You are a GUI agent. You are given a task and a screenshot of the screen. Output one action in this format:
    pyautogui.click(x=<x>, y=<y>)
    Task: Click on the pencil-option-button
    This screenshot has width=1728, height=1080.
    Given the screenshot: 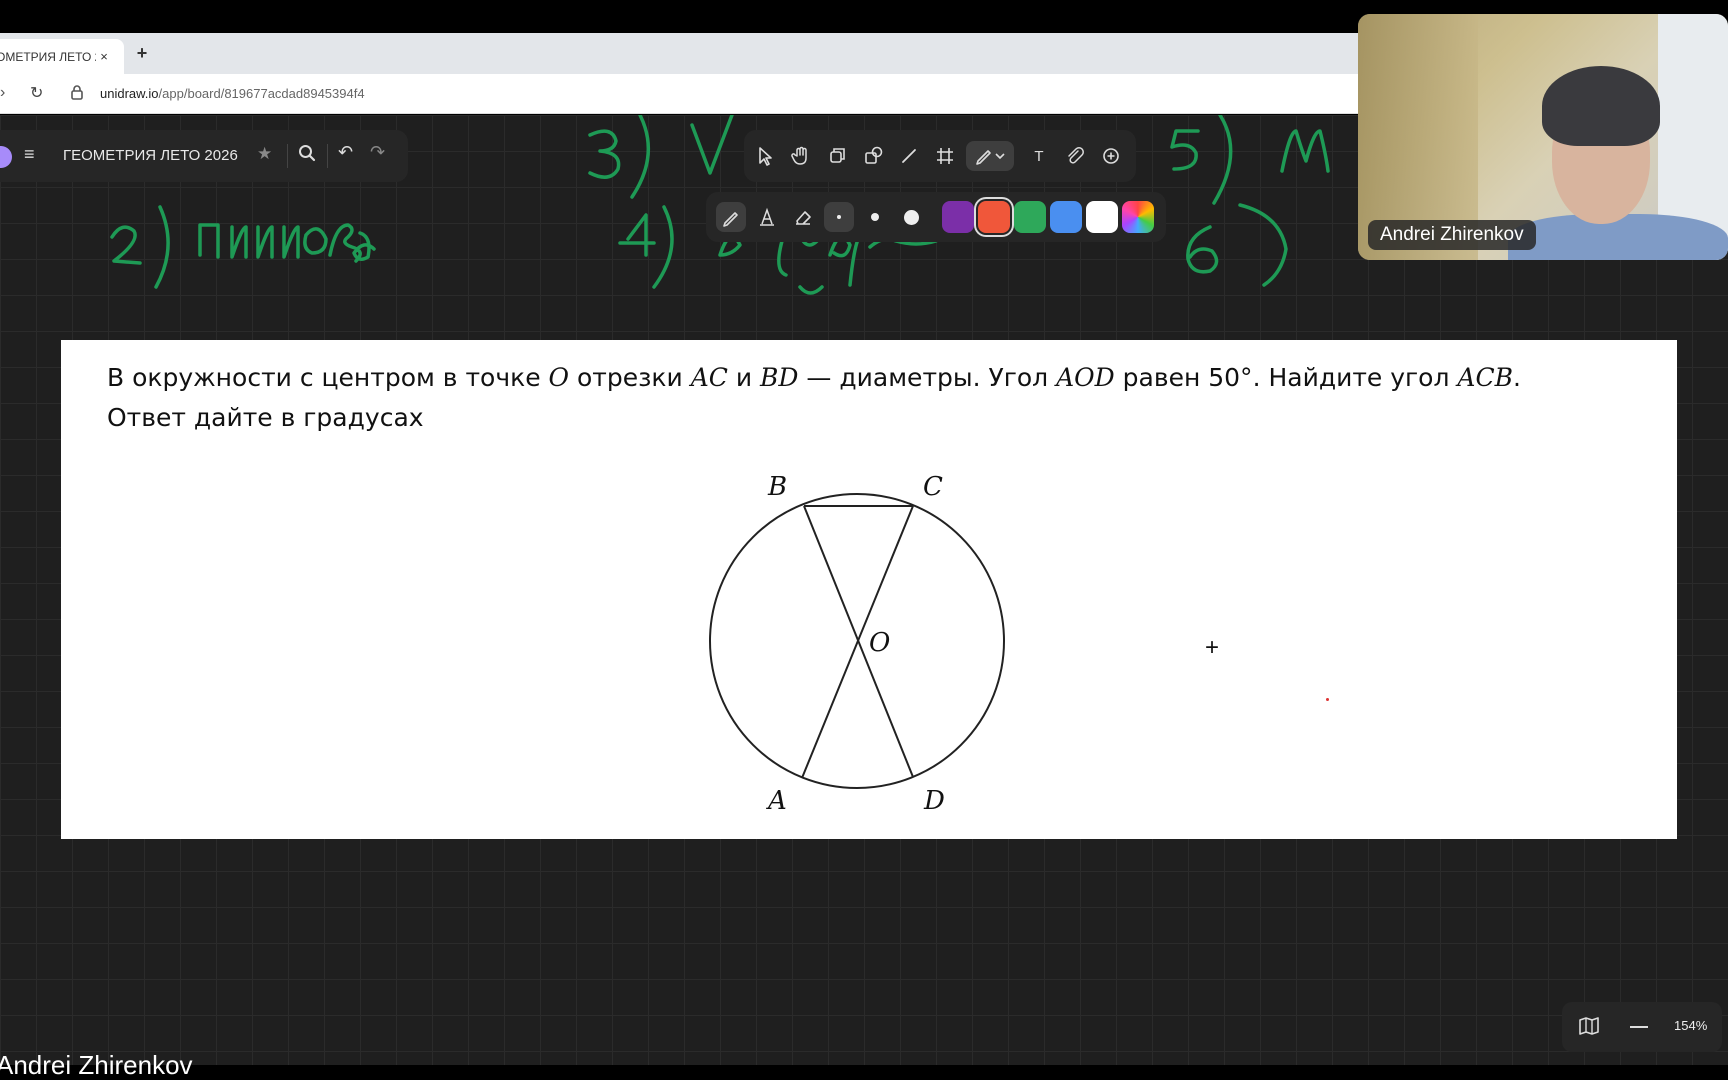 What is the action you would take?
    pyautogui.click(x=731, y=217)
    